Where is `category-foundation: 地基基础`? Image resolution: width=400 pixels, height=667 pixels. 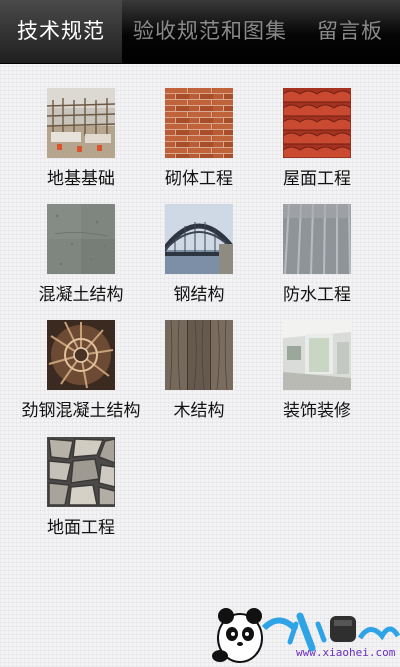
category-foundation: 地基基础 is located at coordinates (81, 143).